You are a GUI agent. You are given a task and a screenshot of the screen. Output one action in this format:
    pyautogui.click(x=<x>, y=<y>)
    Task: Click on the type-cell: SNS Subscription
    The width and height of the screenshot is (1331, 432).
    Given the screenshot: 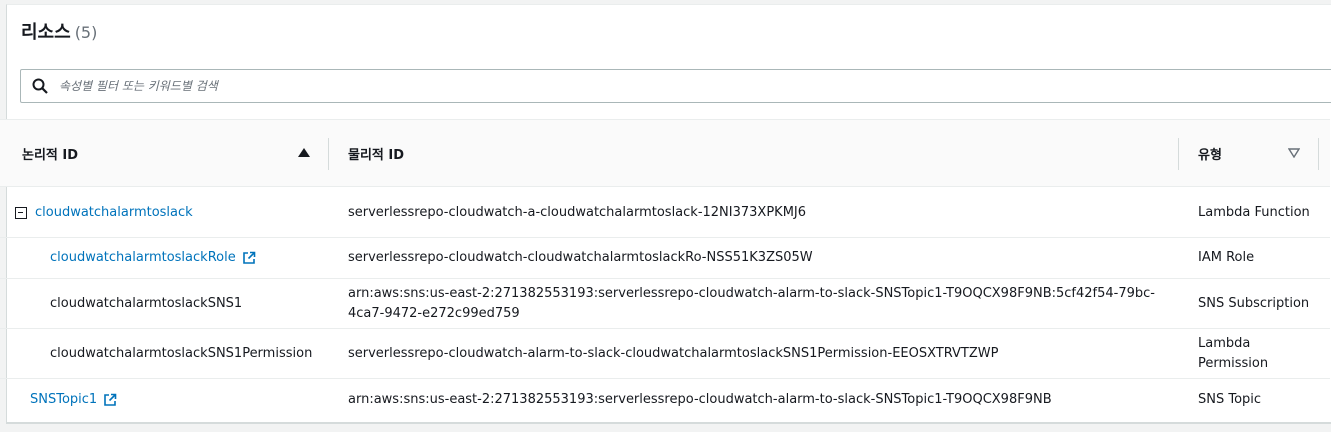 What is the action you would take?
    pyautogui.click(x=1254, y=303)
    